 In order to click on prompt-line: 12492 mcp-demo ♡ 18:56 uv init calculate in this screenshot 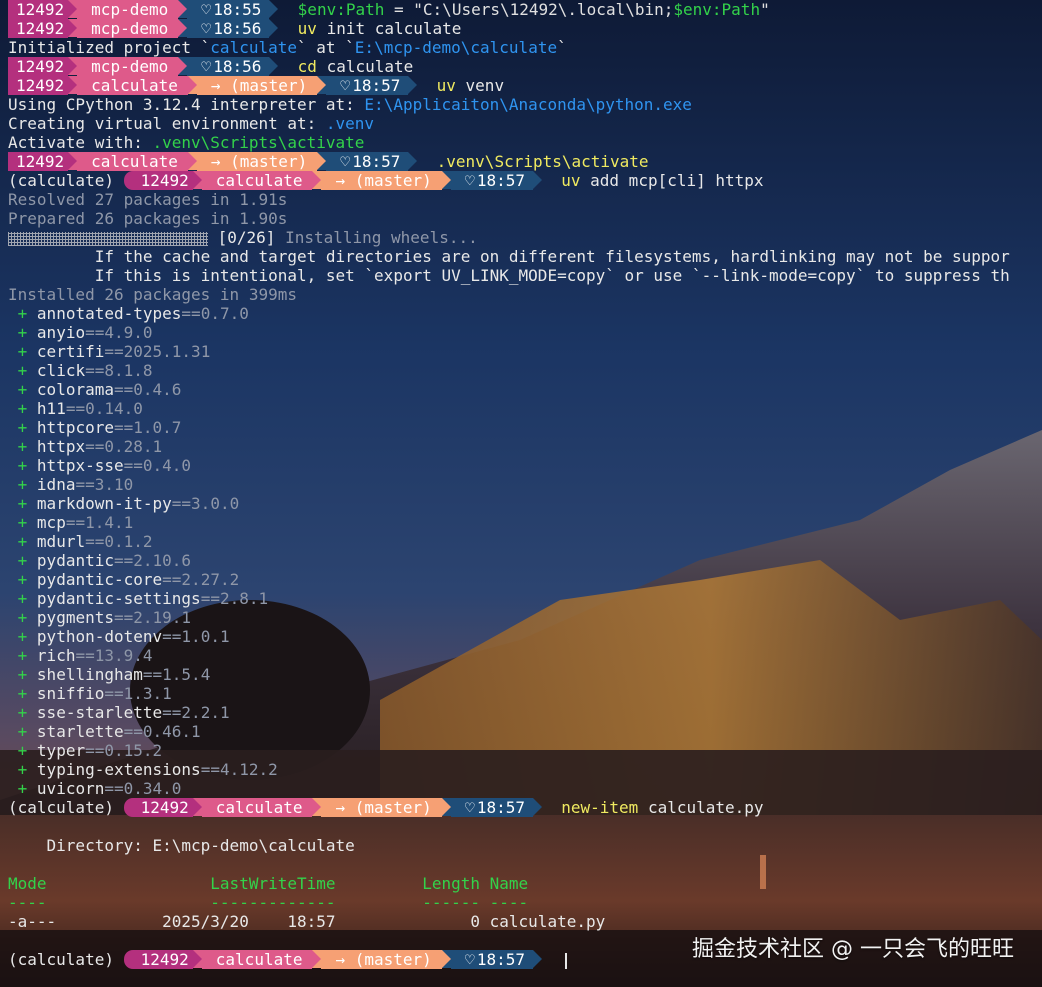, I will do `click(525, 28)`.